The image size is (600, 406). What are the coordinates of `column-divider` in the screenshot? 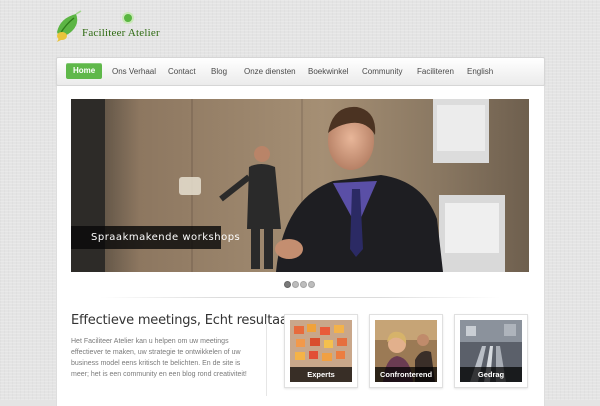 It's located at (266, 357).